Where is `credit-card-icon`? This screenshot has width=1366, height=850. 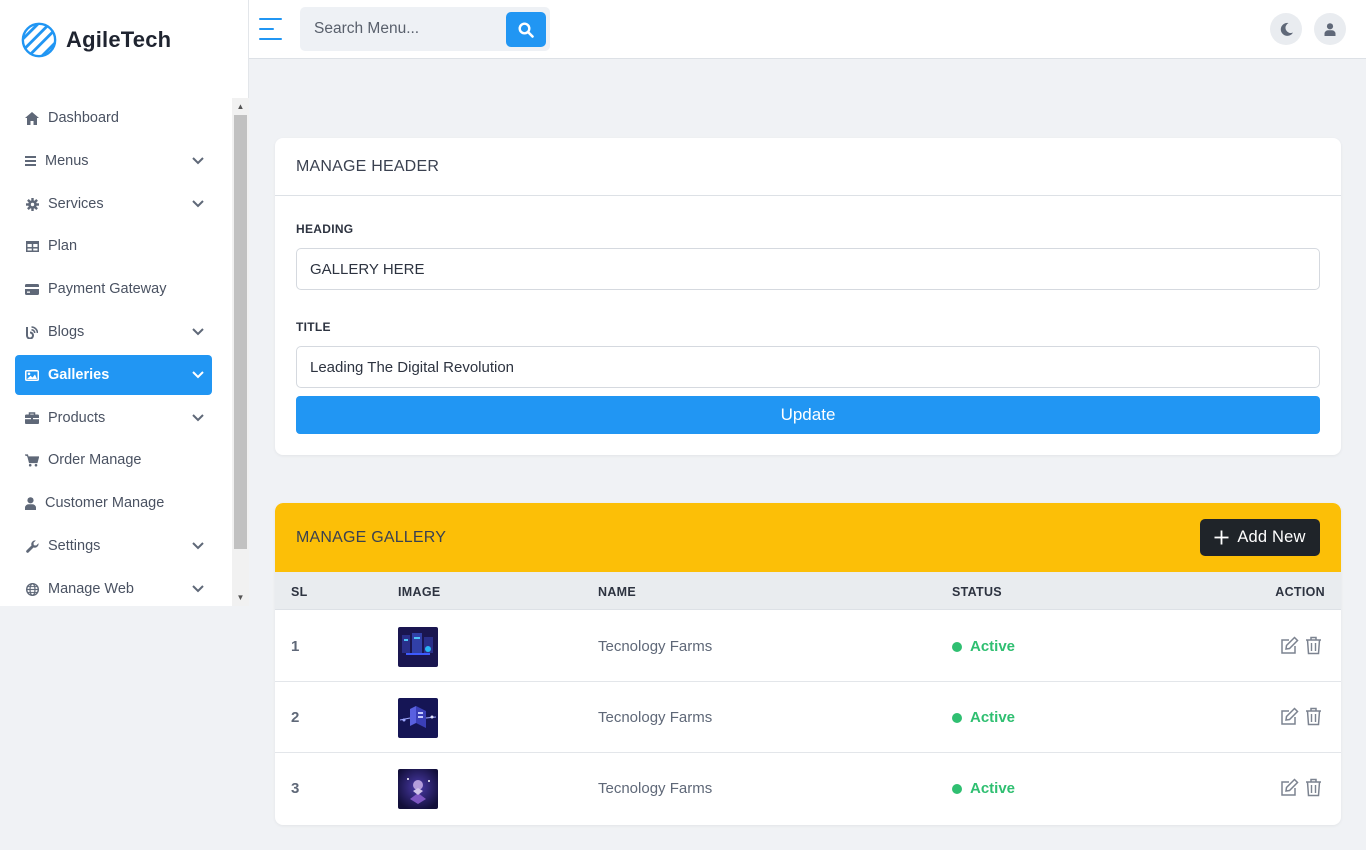
credit-card-icon is located at coordinates (32, 289).